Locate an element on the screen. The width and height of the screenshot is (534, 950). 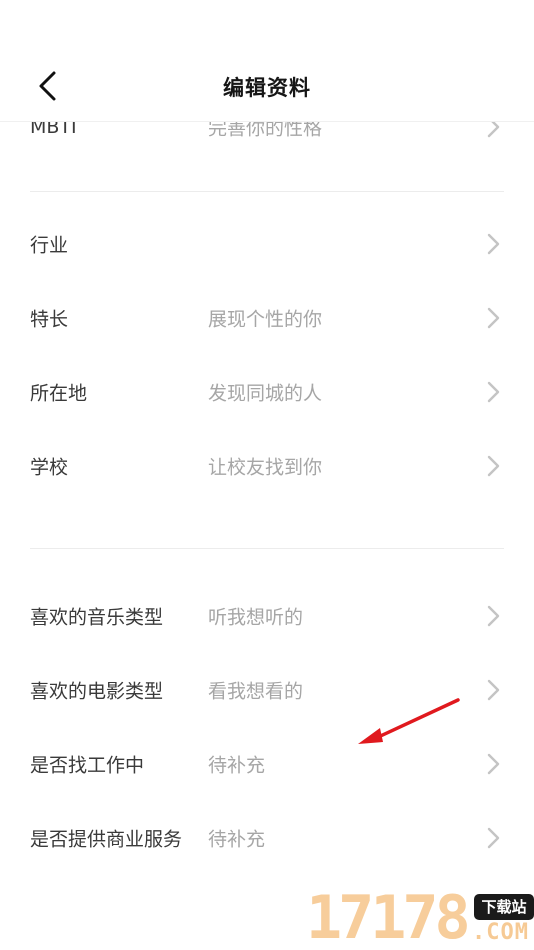
watermark-suffix: .COM is located at coordinates (500, 932).